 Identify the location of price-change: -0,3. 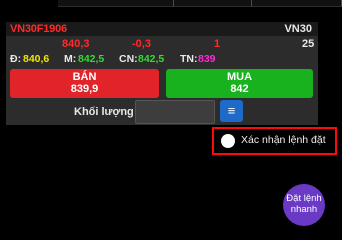
(141, 44).